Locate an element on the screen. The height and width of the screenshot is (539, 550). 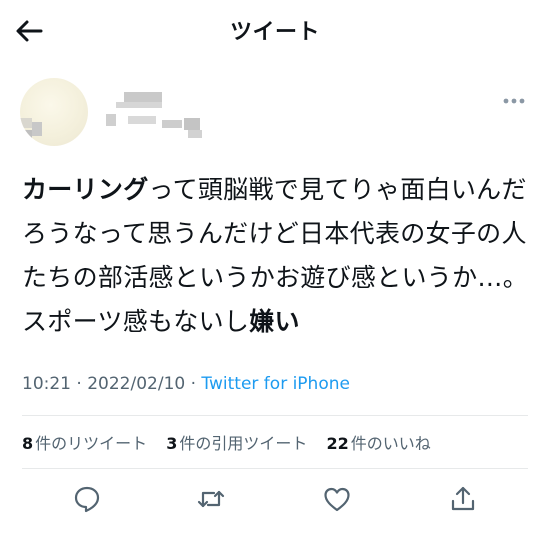
like-count: 22 is located at coordinates (337, 443).